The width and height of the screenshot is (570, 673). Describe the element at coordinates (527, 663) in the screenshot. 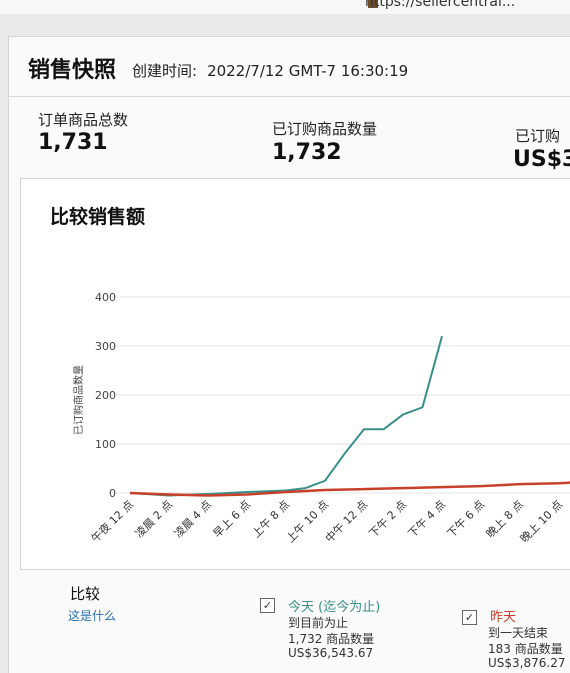

I see `yesterday-sales: US$3,876.27` at that location.